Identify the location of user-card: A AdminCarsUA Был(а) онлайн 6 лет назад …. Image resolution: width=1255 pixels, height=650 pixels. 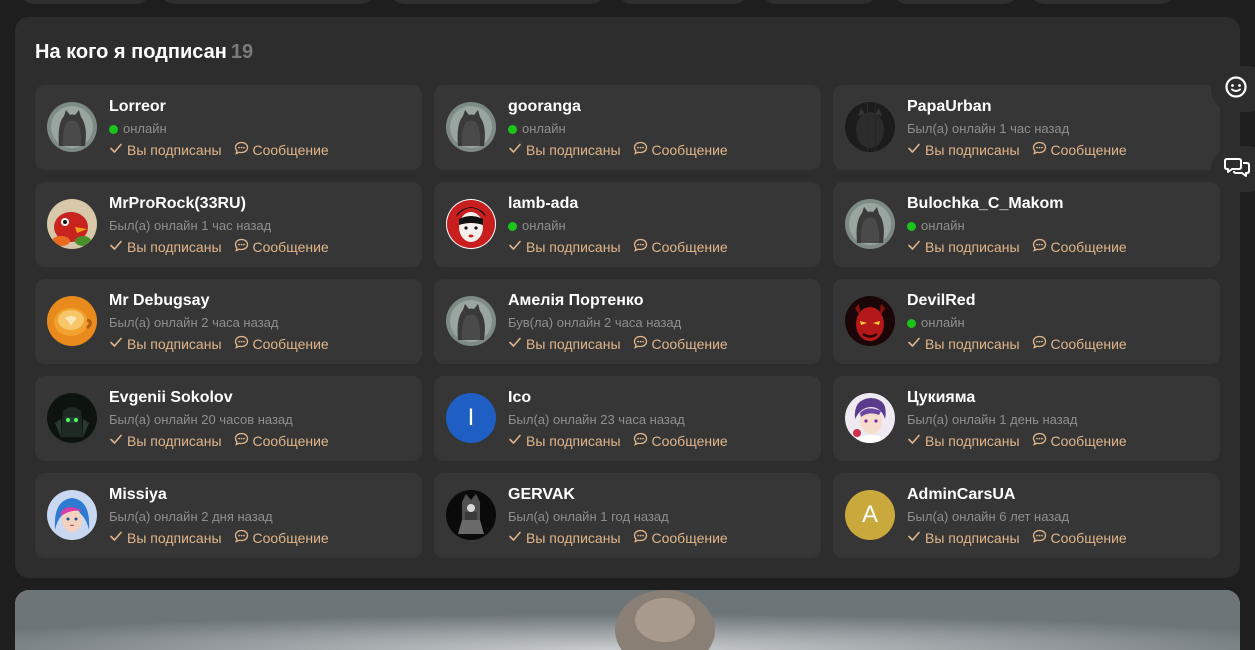
(1026, 515).